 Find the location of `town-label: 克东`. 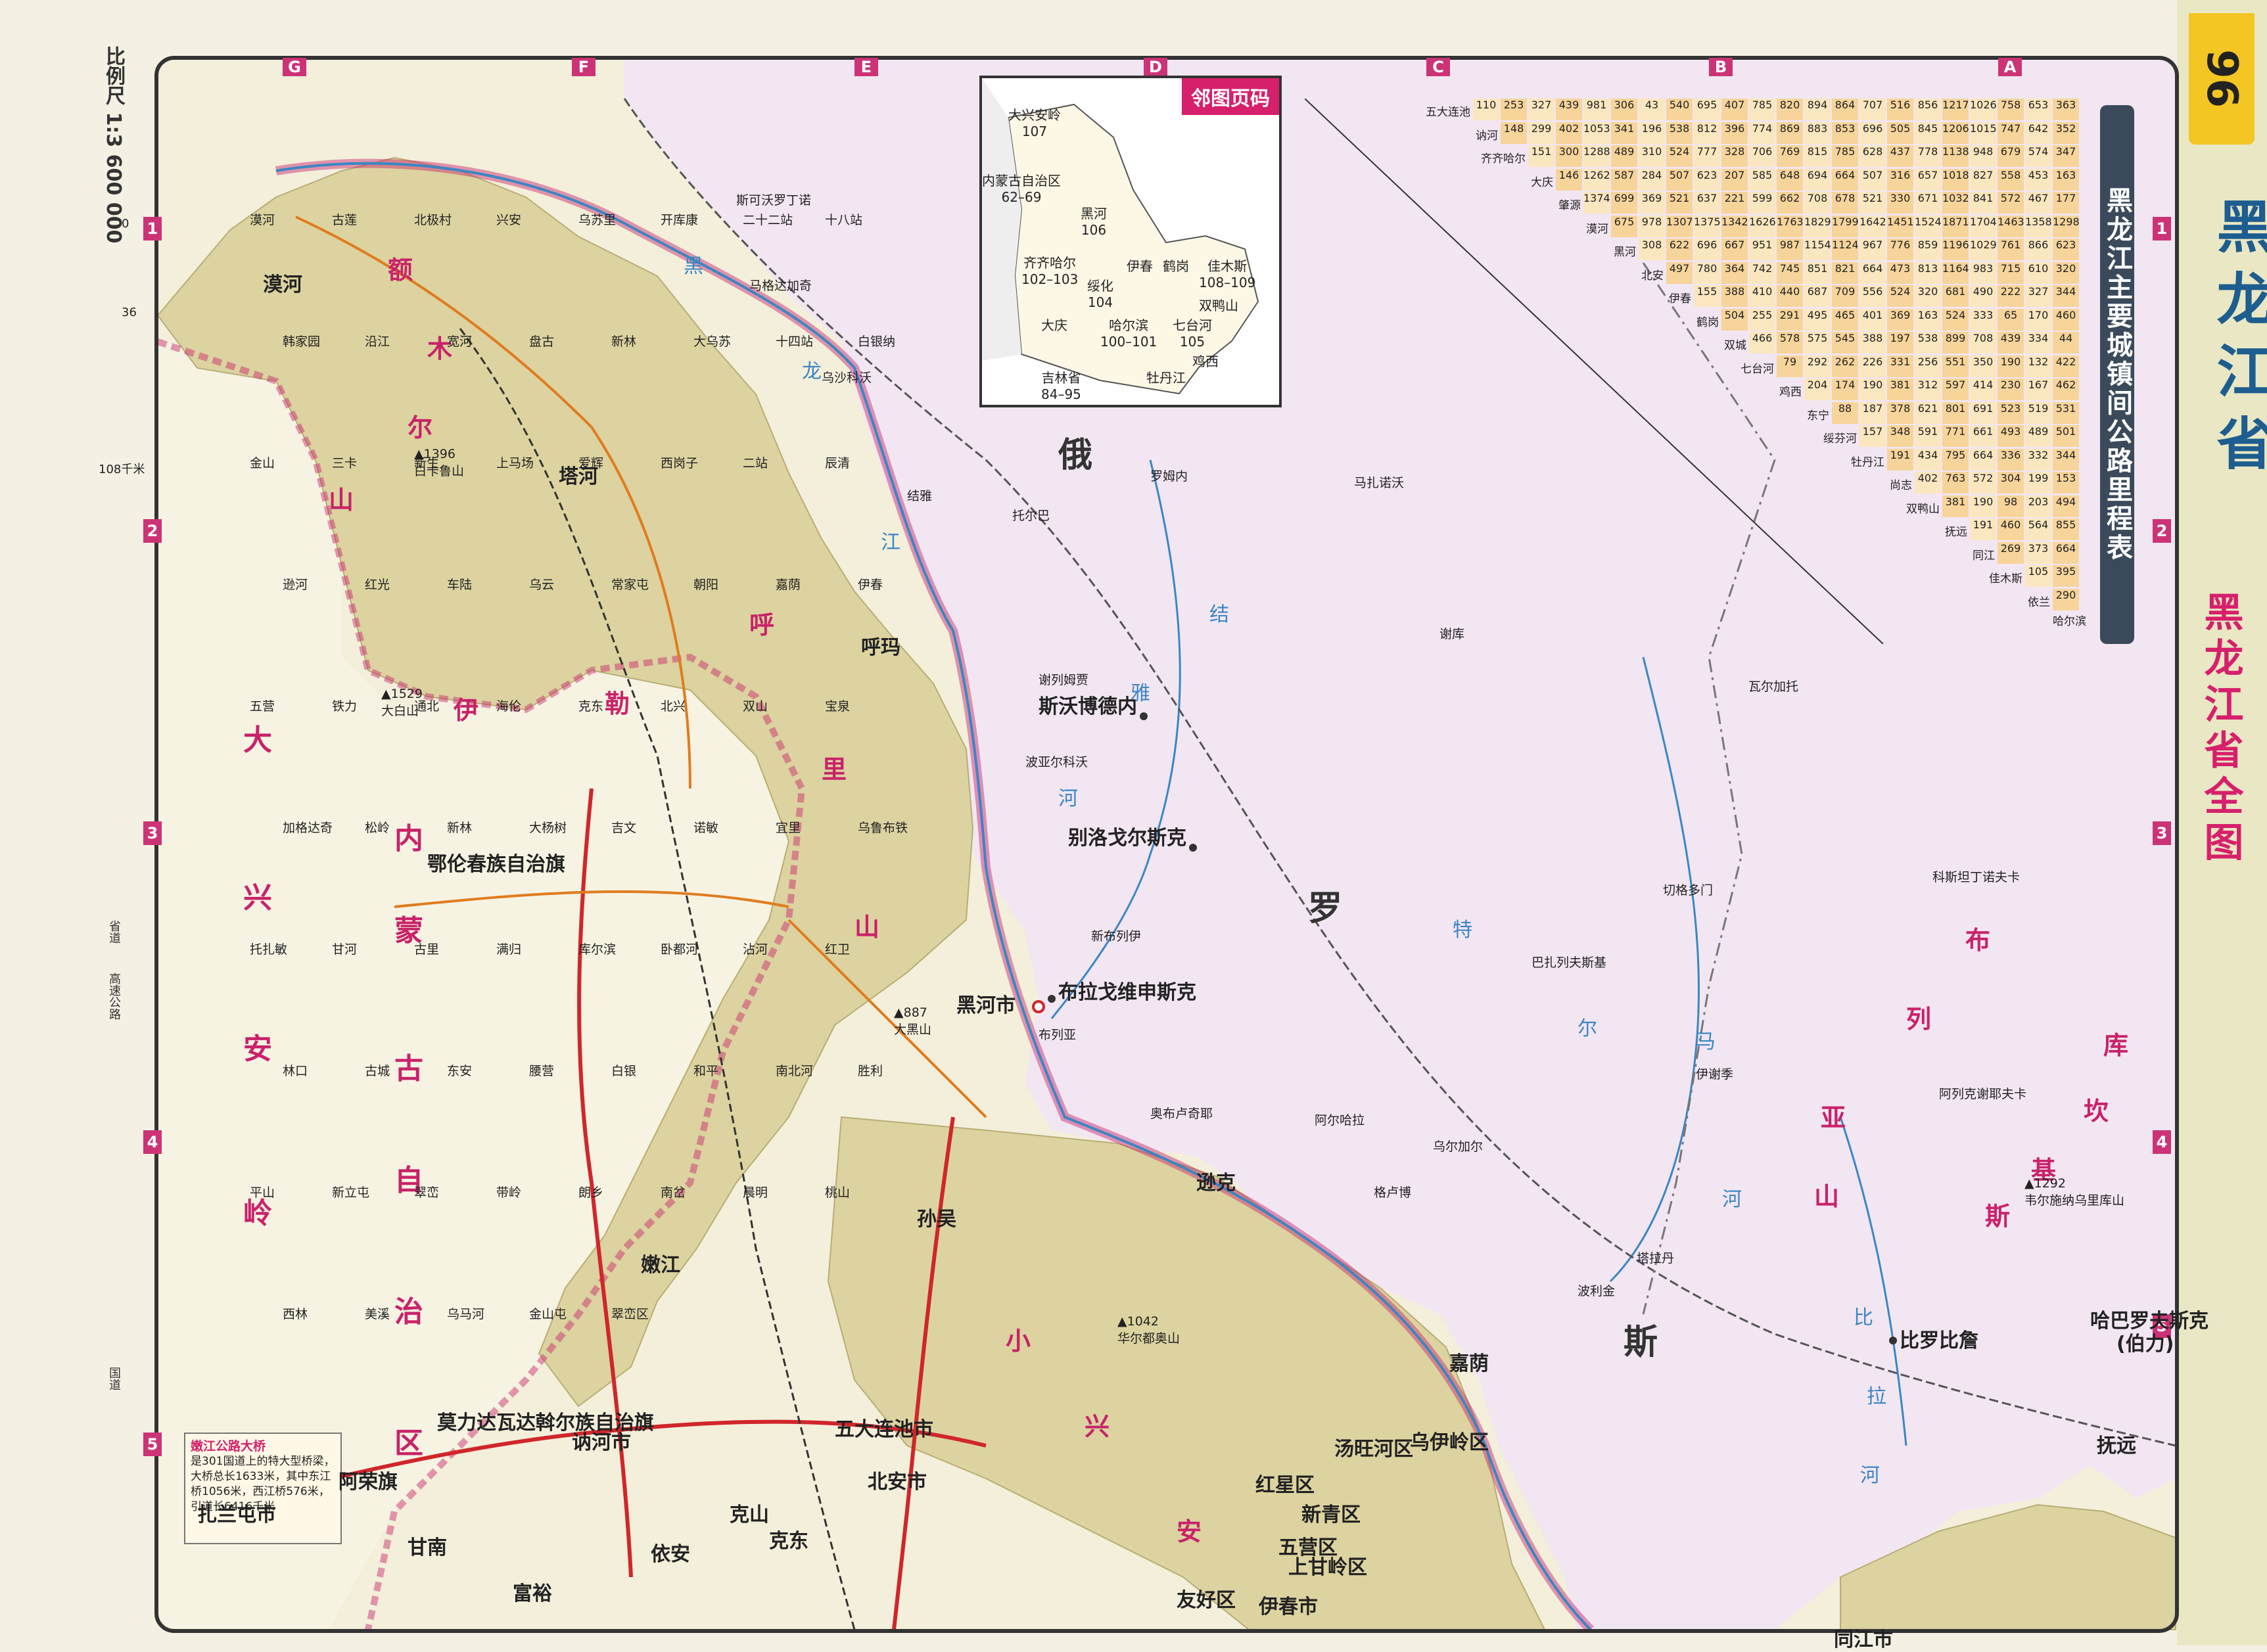

town-label: 克东 is located at coordinates (591, 706).